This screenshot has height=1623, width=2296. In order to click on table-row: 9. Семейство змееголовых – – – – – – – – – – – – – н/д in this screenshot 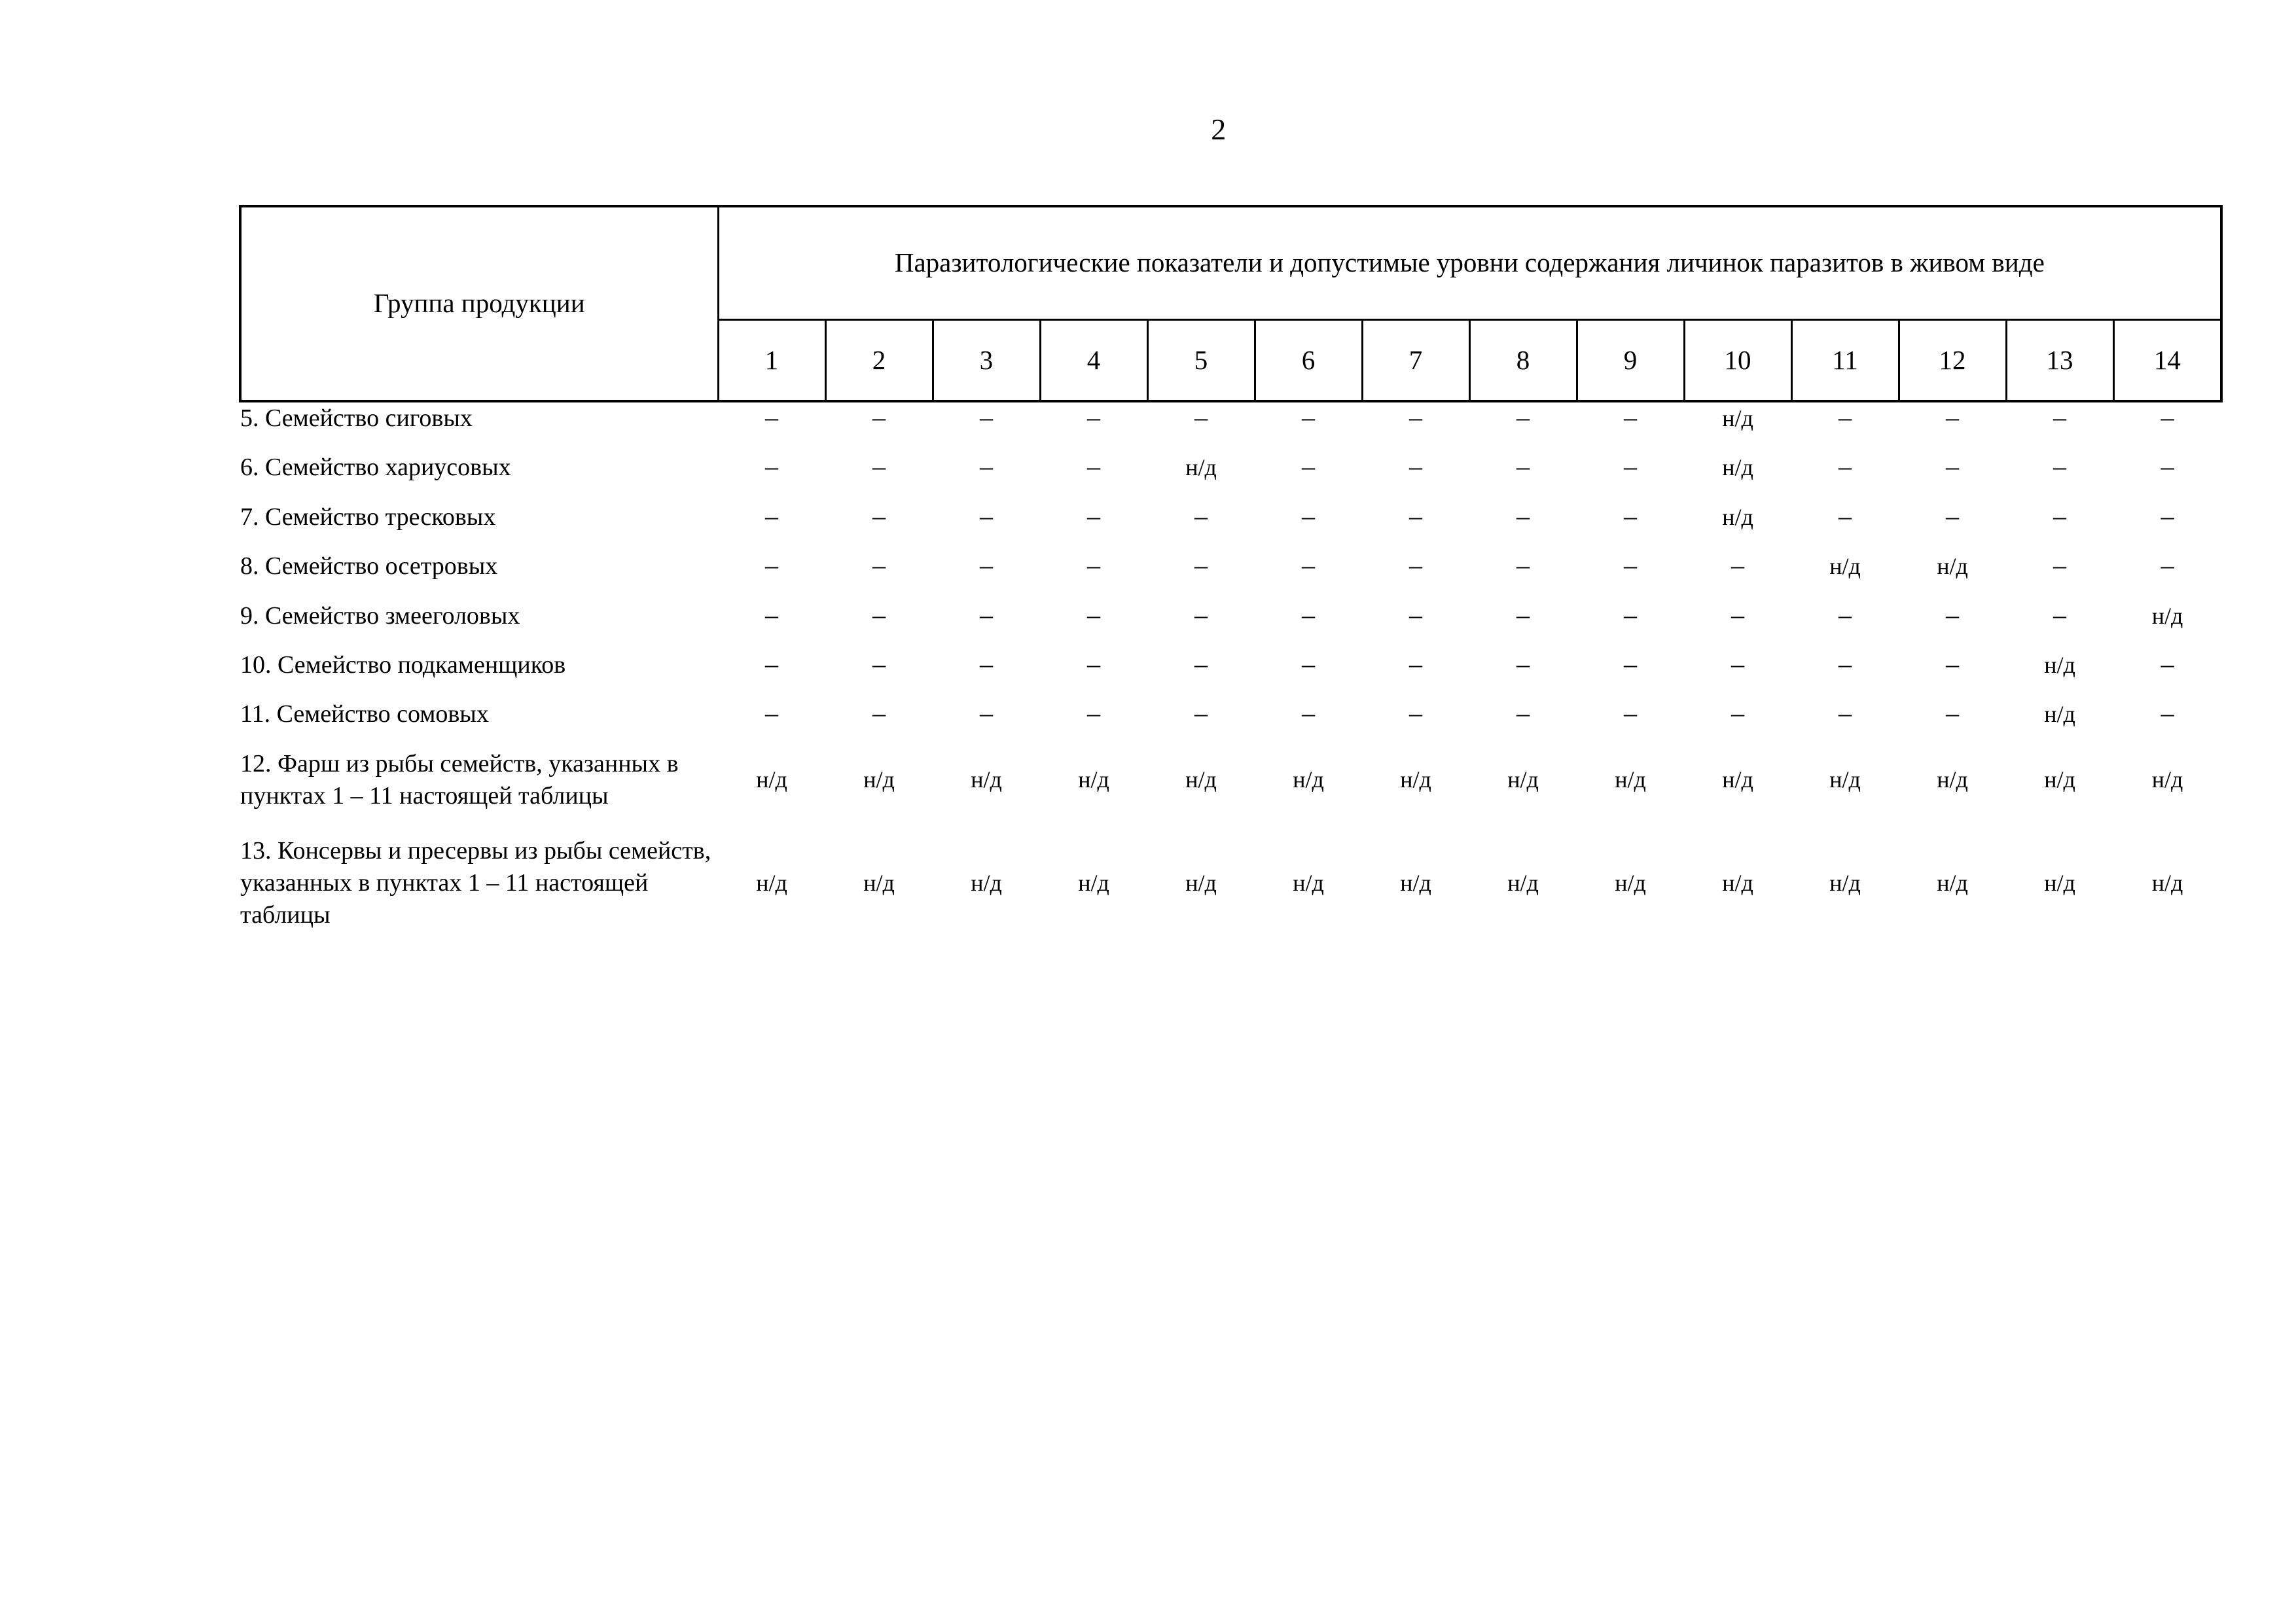, I will do `click(1230, 624)`.